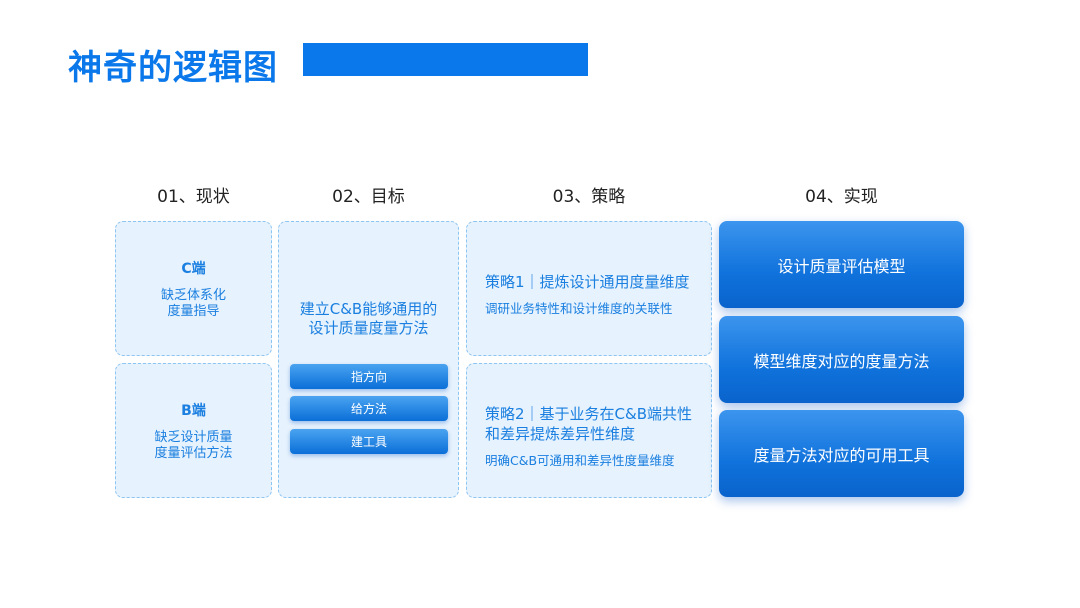 The image size is (1080, 608). Describe the element at coordinates (841, 264) in the screenshot. I see `implementation-block-model: 设计质量评估模型` at that location.